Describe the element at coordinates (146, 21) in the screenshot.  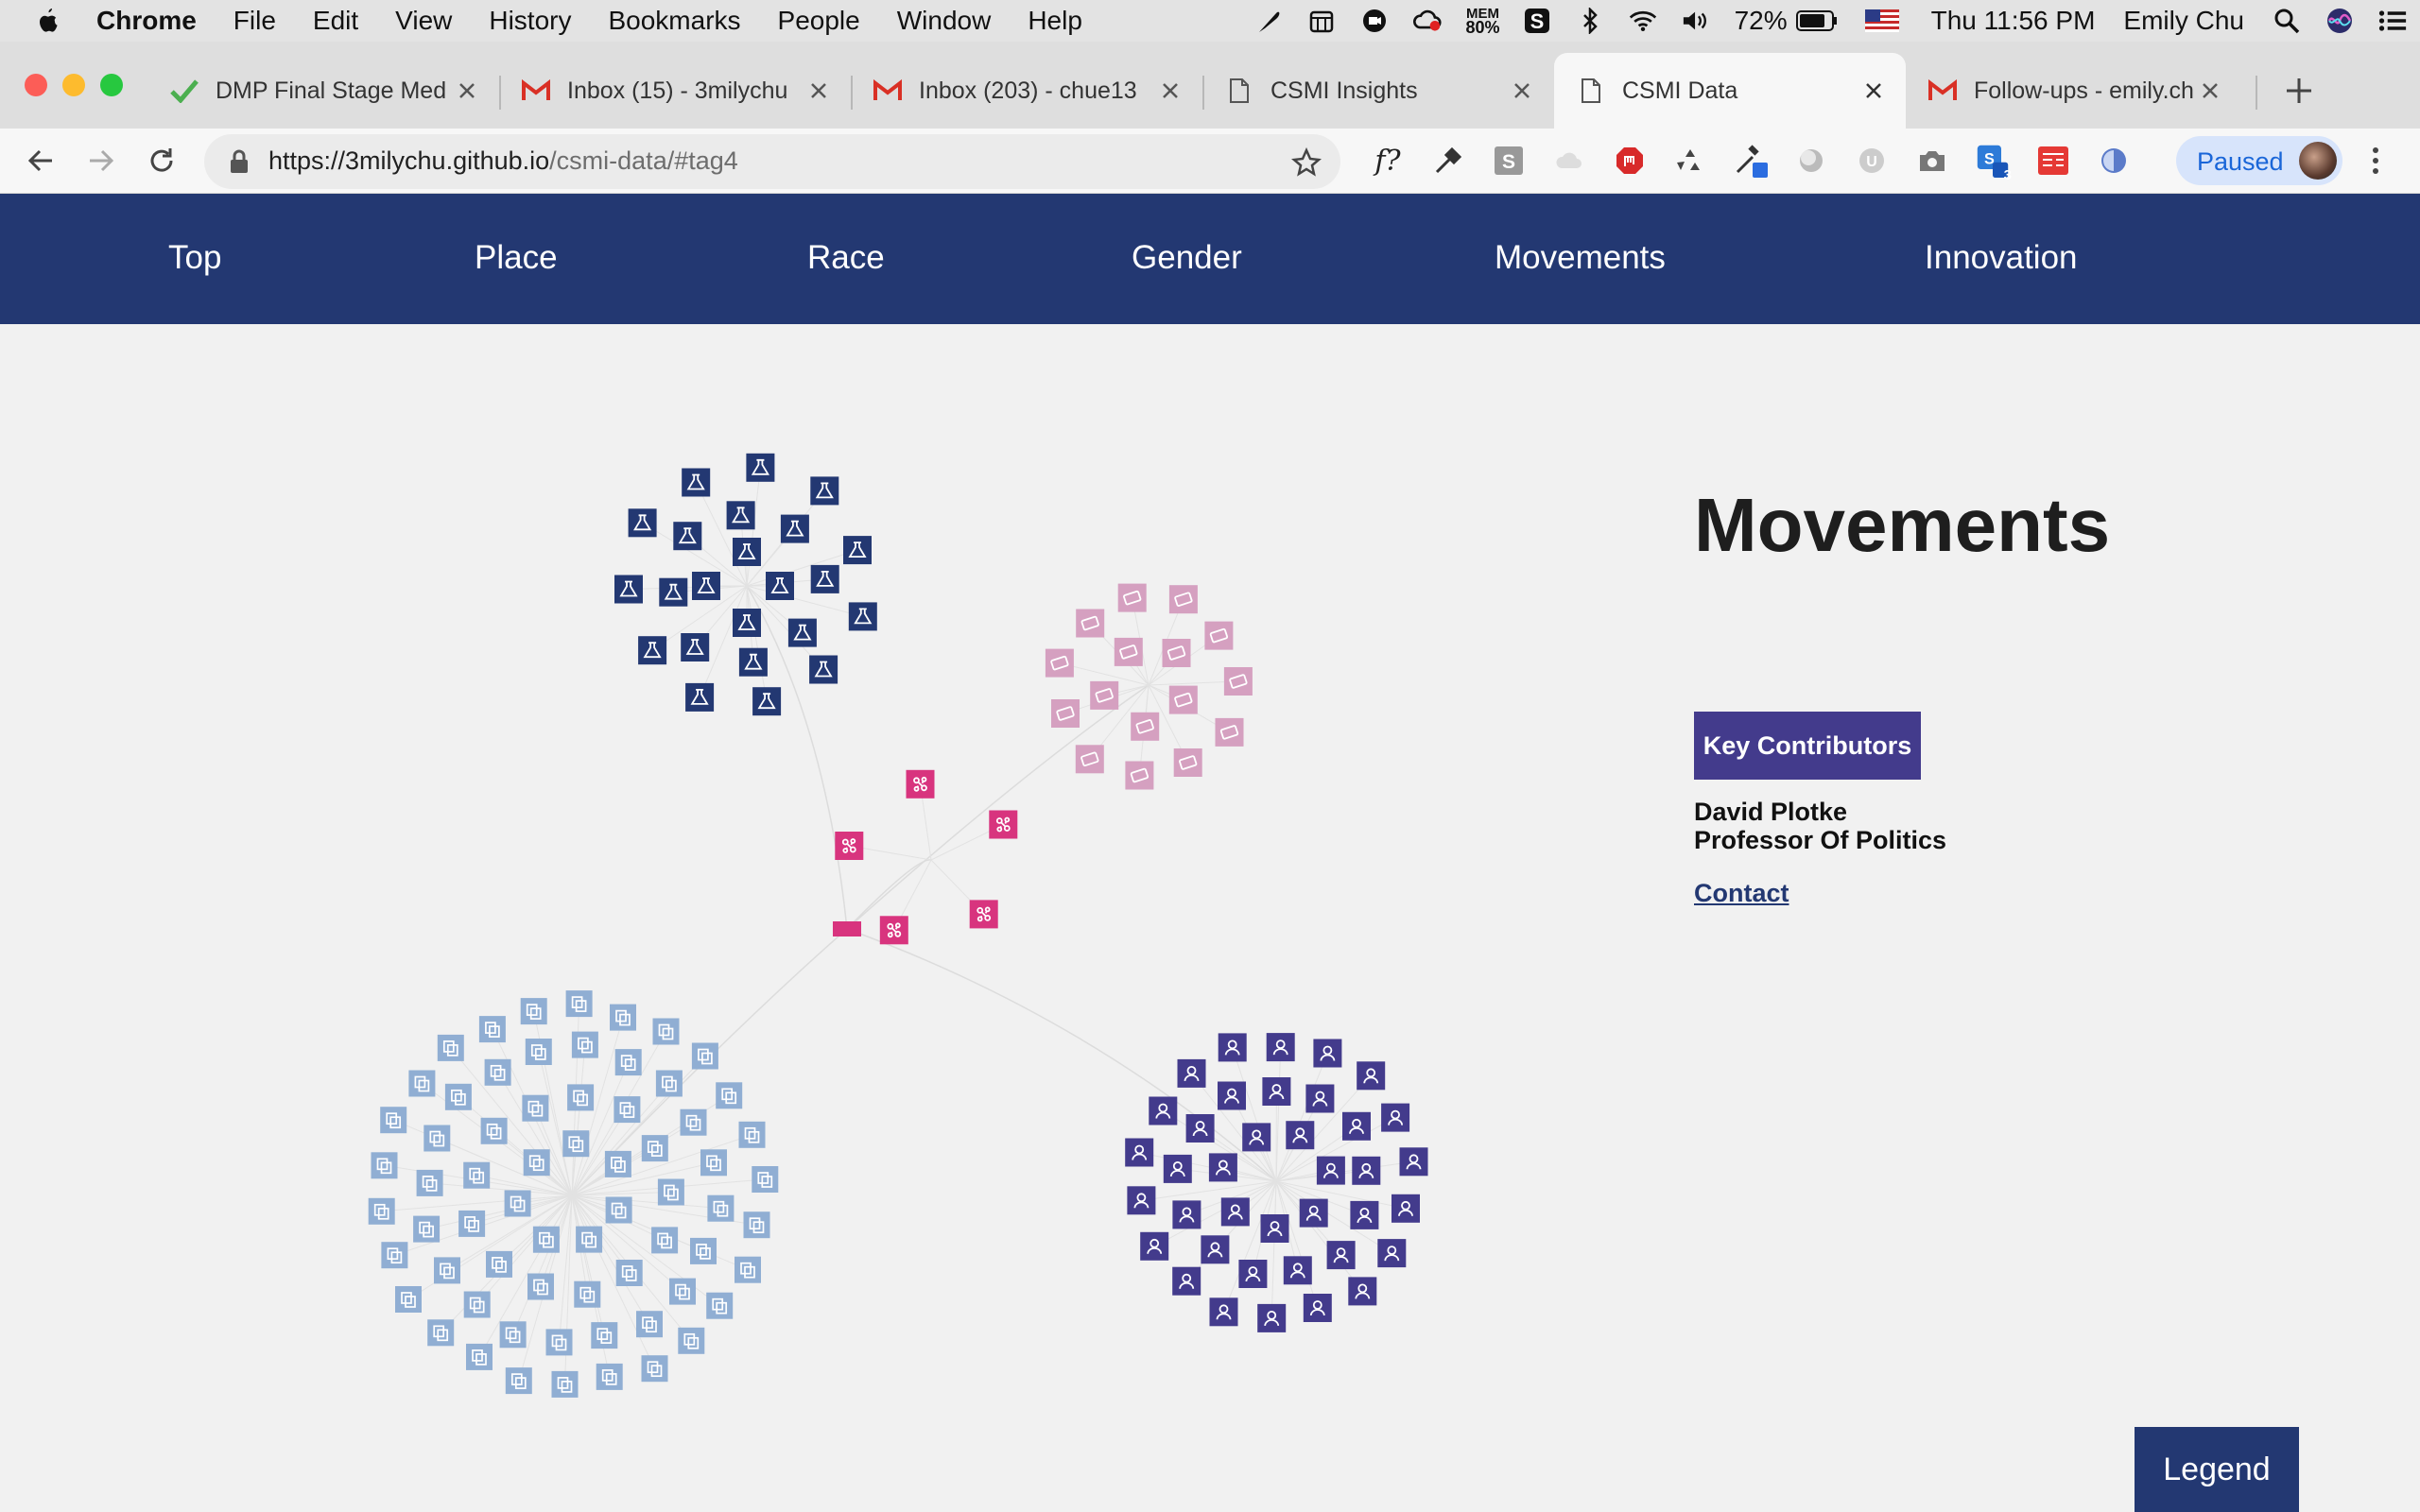
I see `menu-app-name: Chrome` at that location.